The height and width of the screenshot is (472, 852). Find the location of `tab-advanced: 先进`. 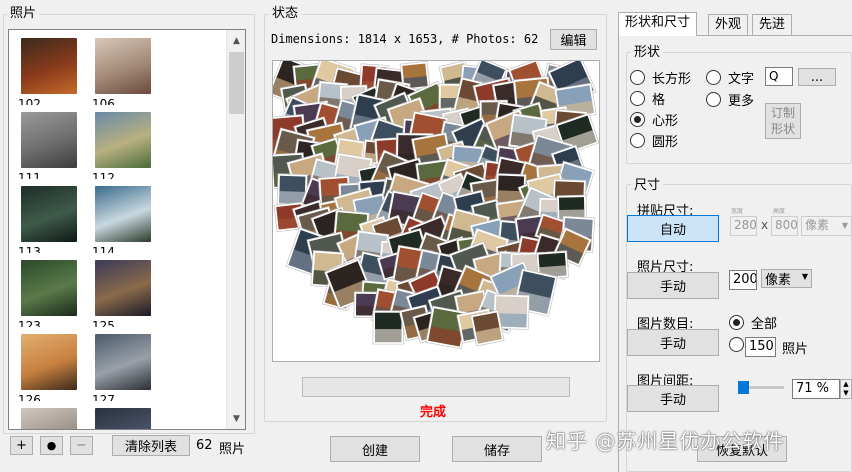

tab-advanced: 先进 is located at coordinates (772, 24).